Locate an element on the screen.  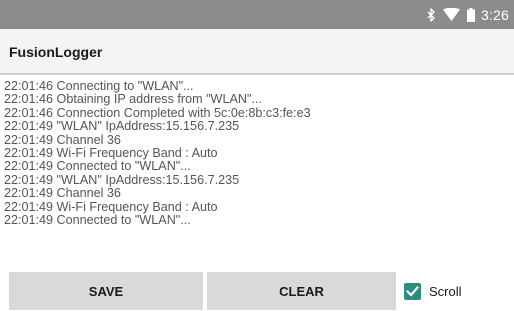
checkmark-icon is located at coordinates (412, 291).